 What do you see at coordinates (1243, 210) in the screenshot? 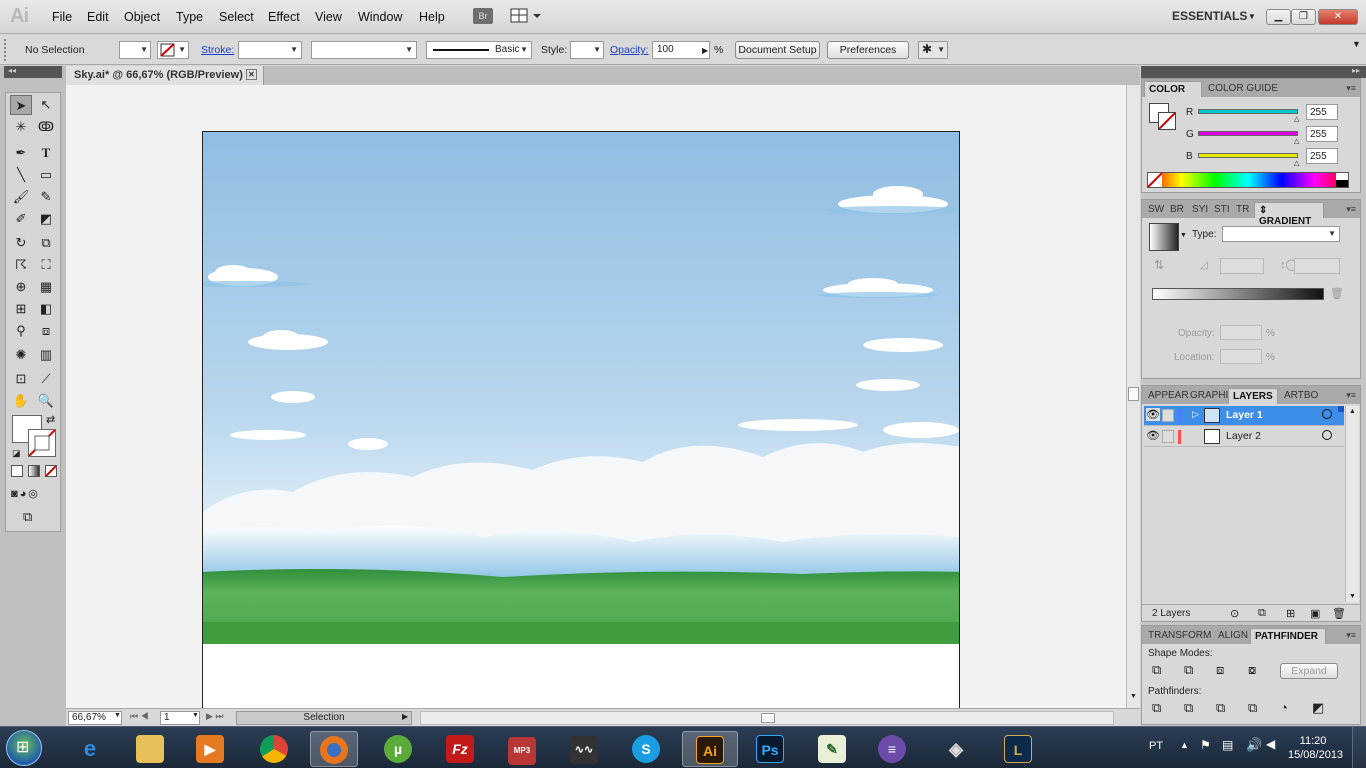
I see `tab-transparency: TR` at bounding box center [1243, 210].